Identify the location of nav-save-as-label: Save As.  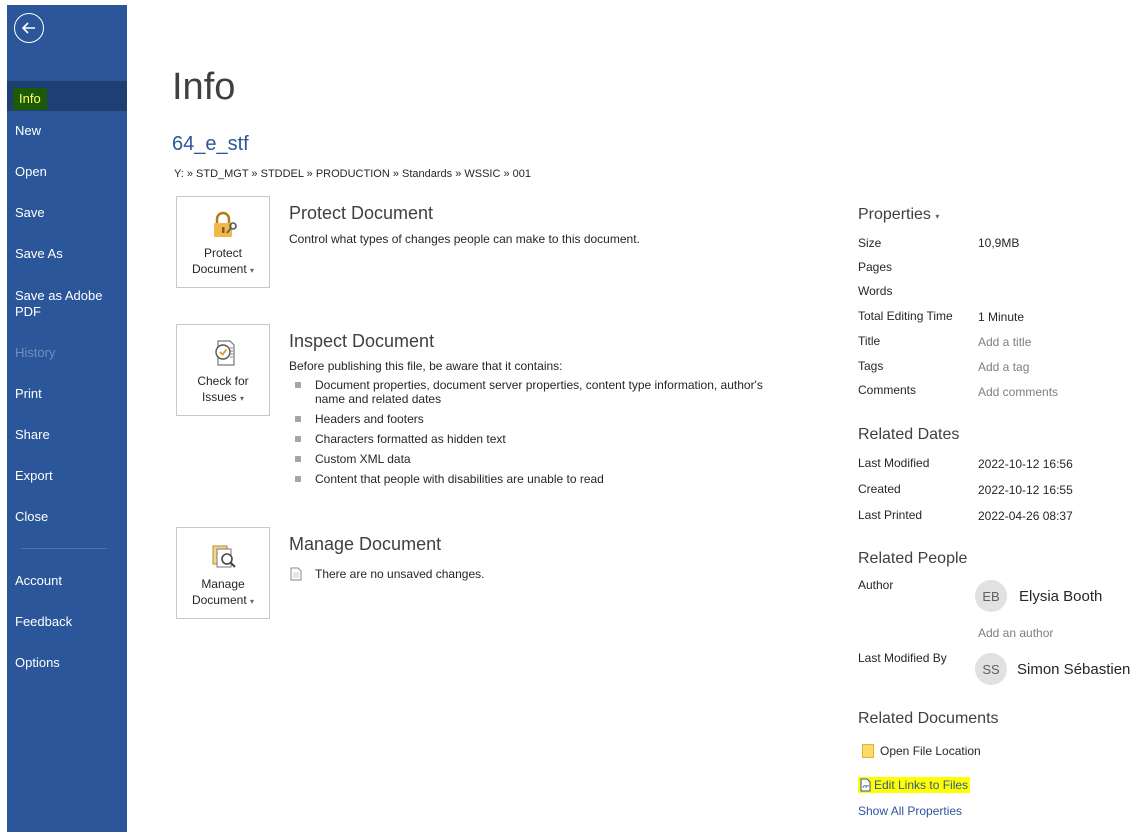
(39, 253).